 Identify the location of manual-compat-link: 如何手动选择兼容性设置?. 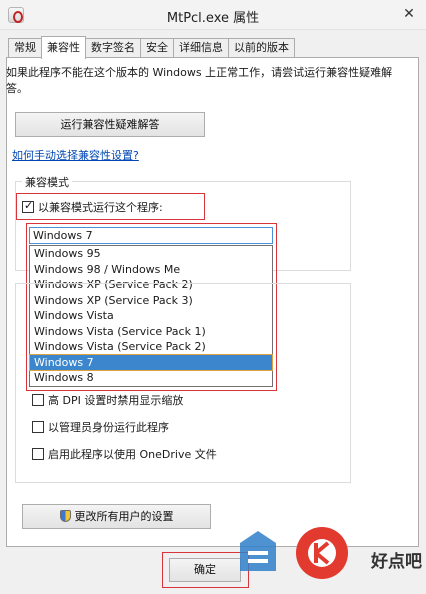
(75, 155).